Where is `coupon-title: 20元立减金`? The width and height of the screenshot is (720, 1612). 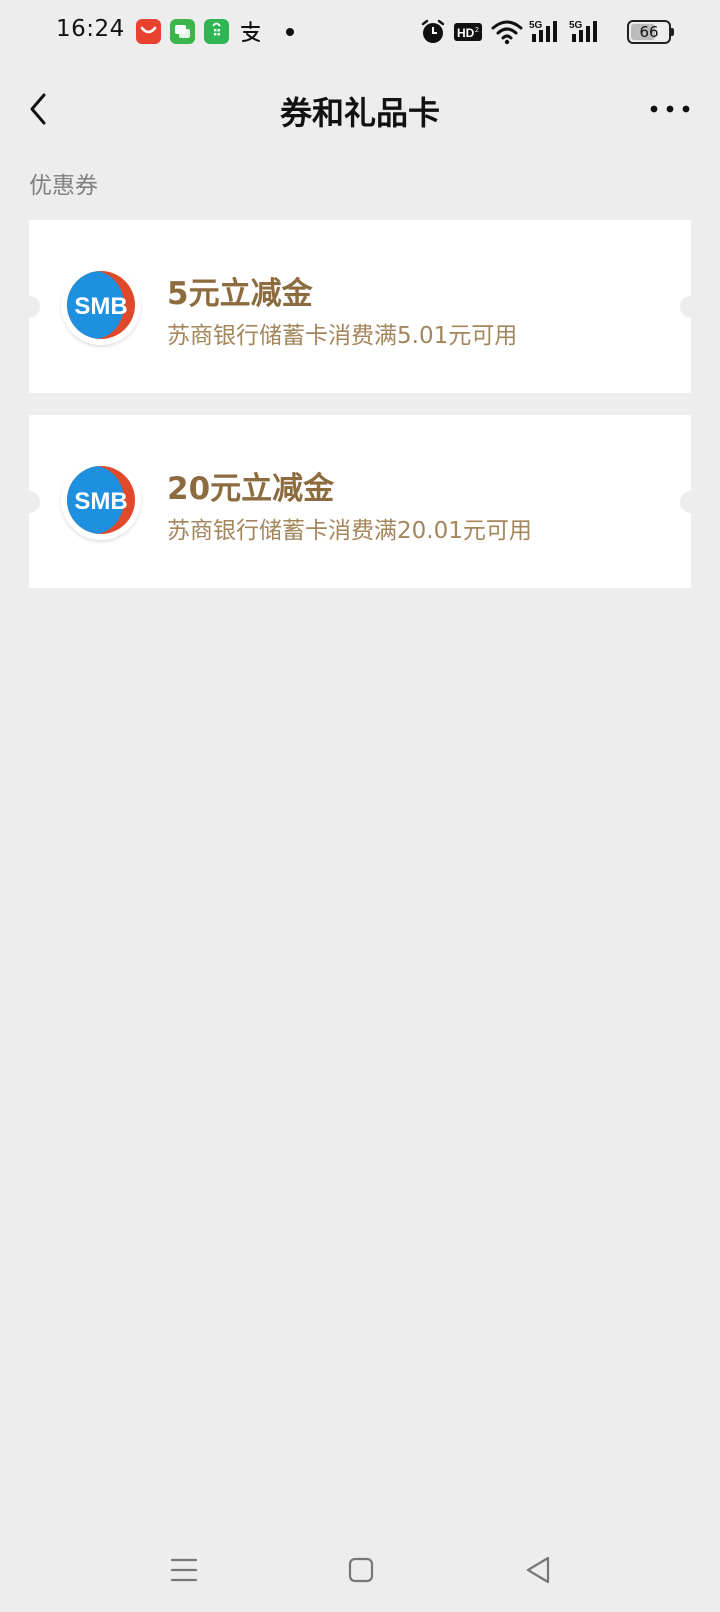 coupon-title: 20元立减金 is located at coordinates (251, 489).